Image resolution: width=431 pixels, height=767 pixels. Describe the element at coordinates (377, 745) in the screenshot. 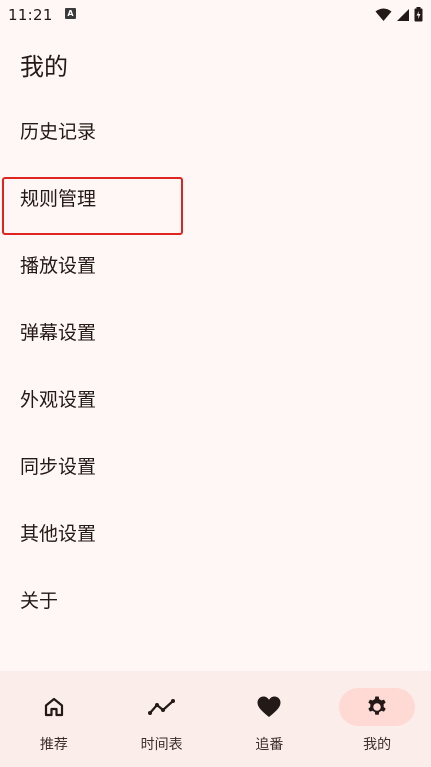

I see `nav-label-mine: 我的` at that location.